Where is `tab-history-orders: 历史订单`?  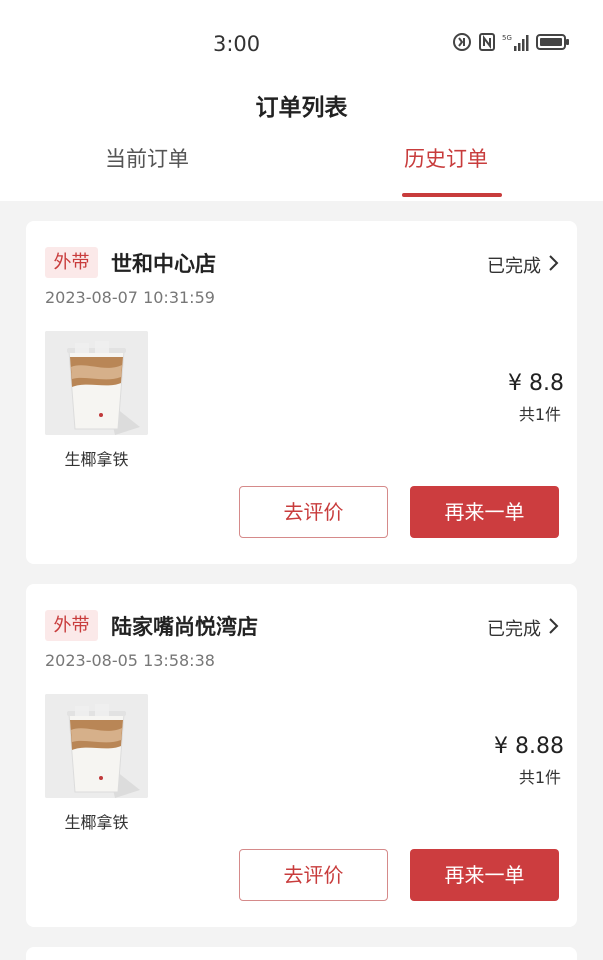
tab-history-orders: 历史订单 is located at coordinates (446, 158).